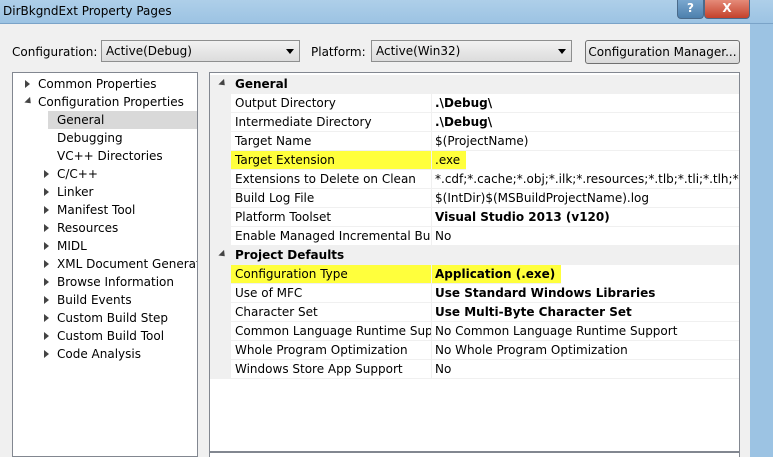  I want to click on tree-item-label: C/C++, so click(77, 174).